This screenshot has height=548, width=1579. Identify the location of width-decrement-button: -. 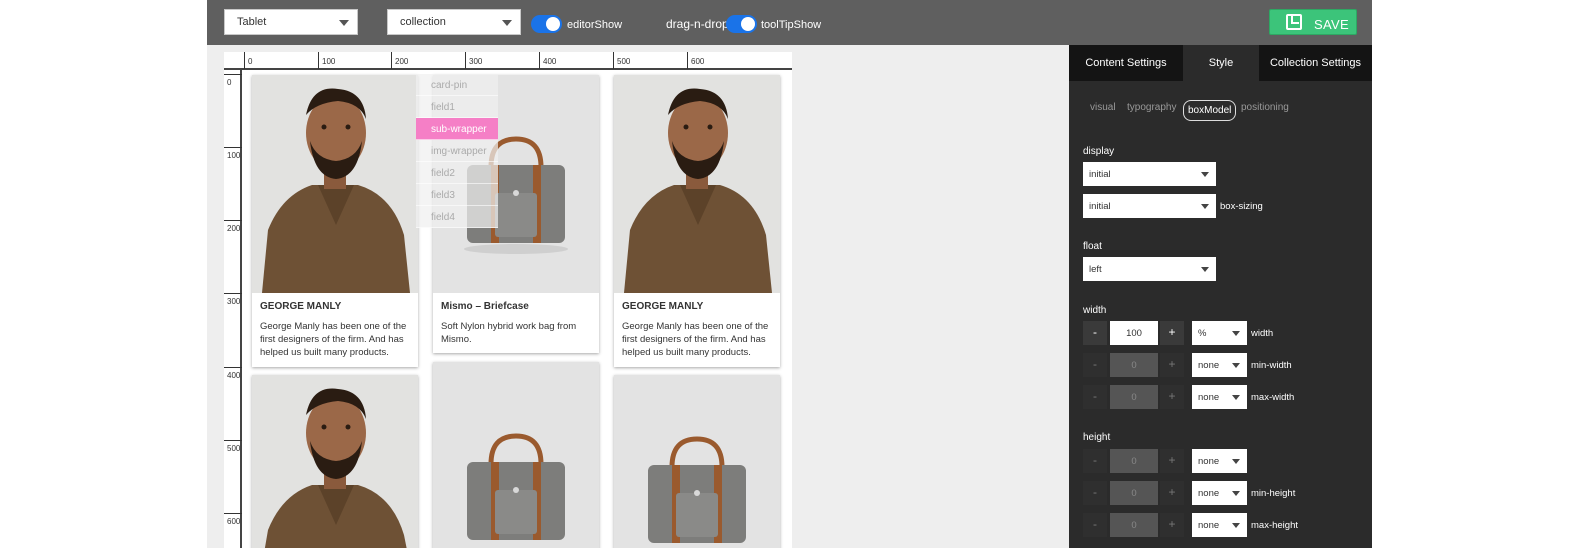
(1095, 333).